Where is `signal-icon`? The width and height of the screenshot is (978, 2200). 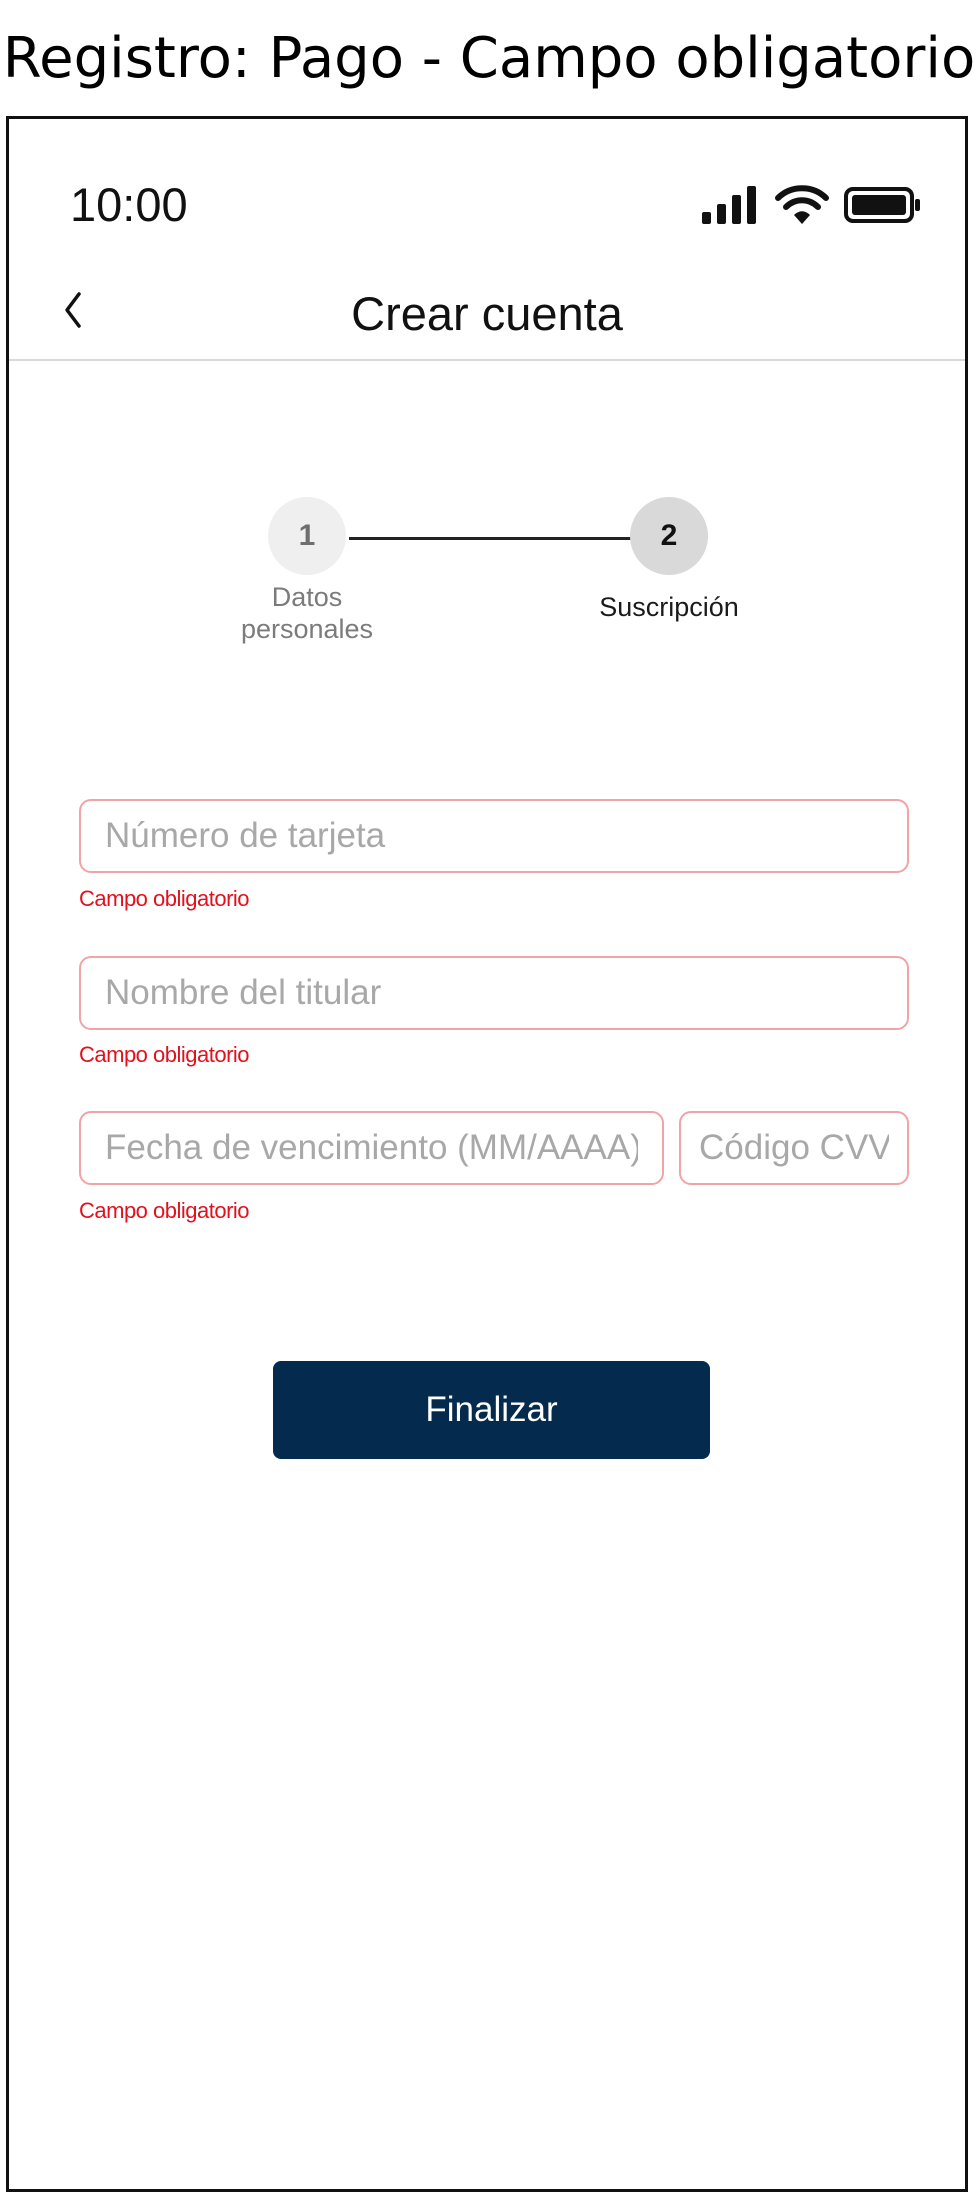
signal-icon is located at coordinates (729, 205).